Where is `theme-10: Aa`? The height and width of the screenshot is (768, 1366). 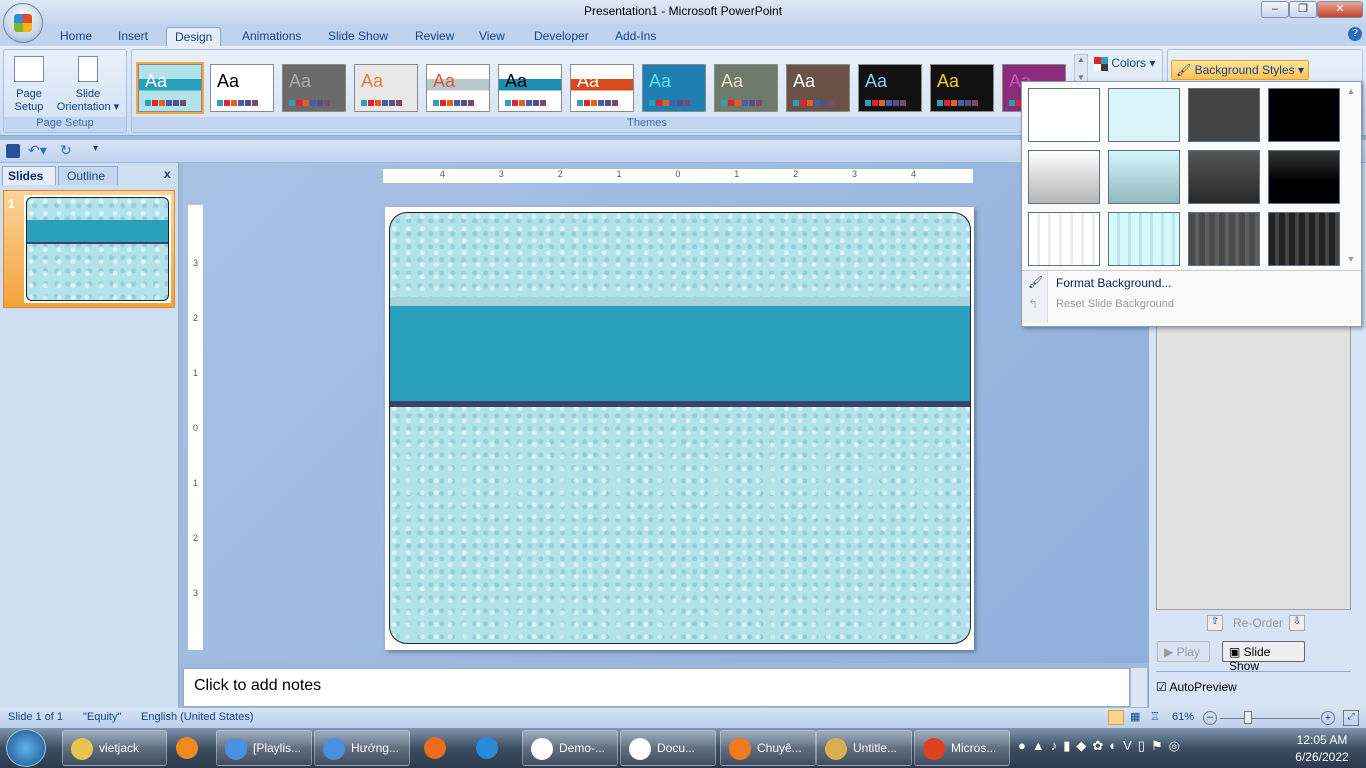
theme-10: Aa is located at coordinates (818, 88).